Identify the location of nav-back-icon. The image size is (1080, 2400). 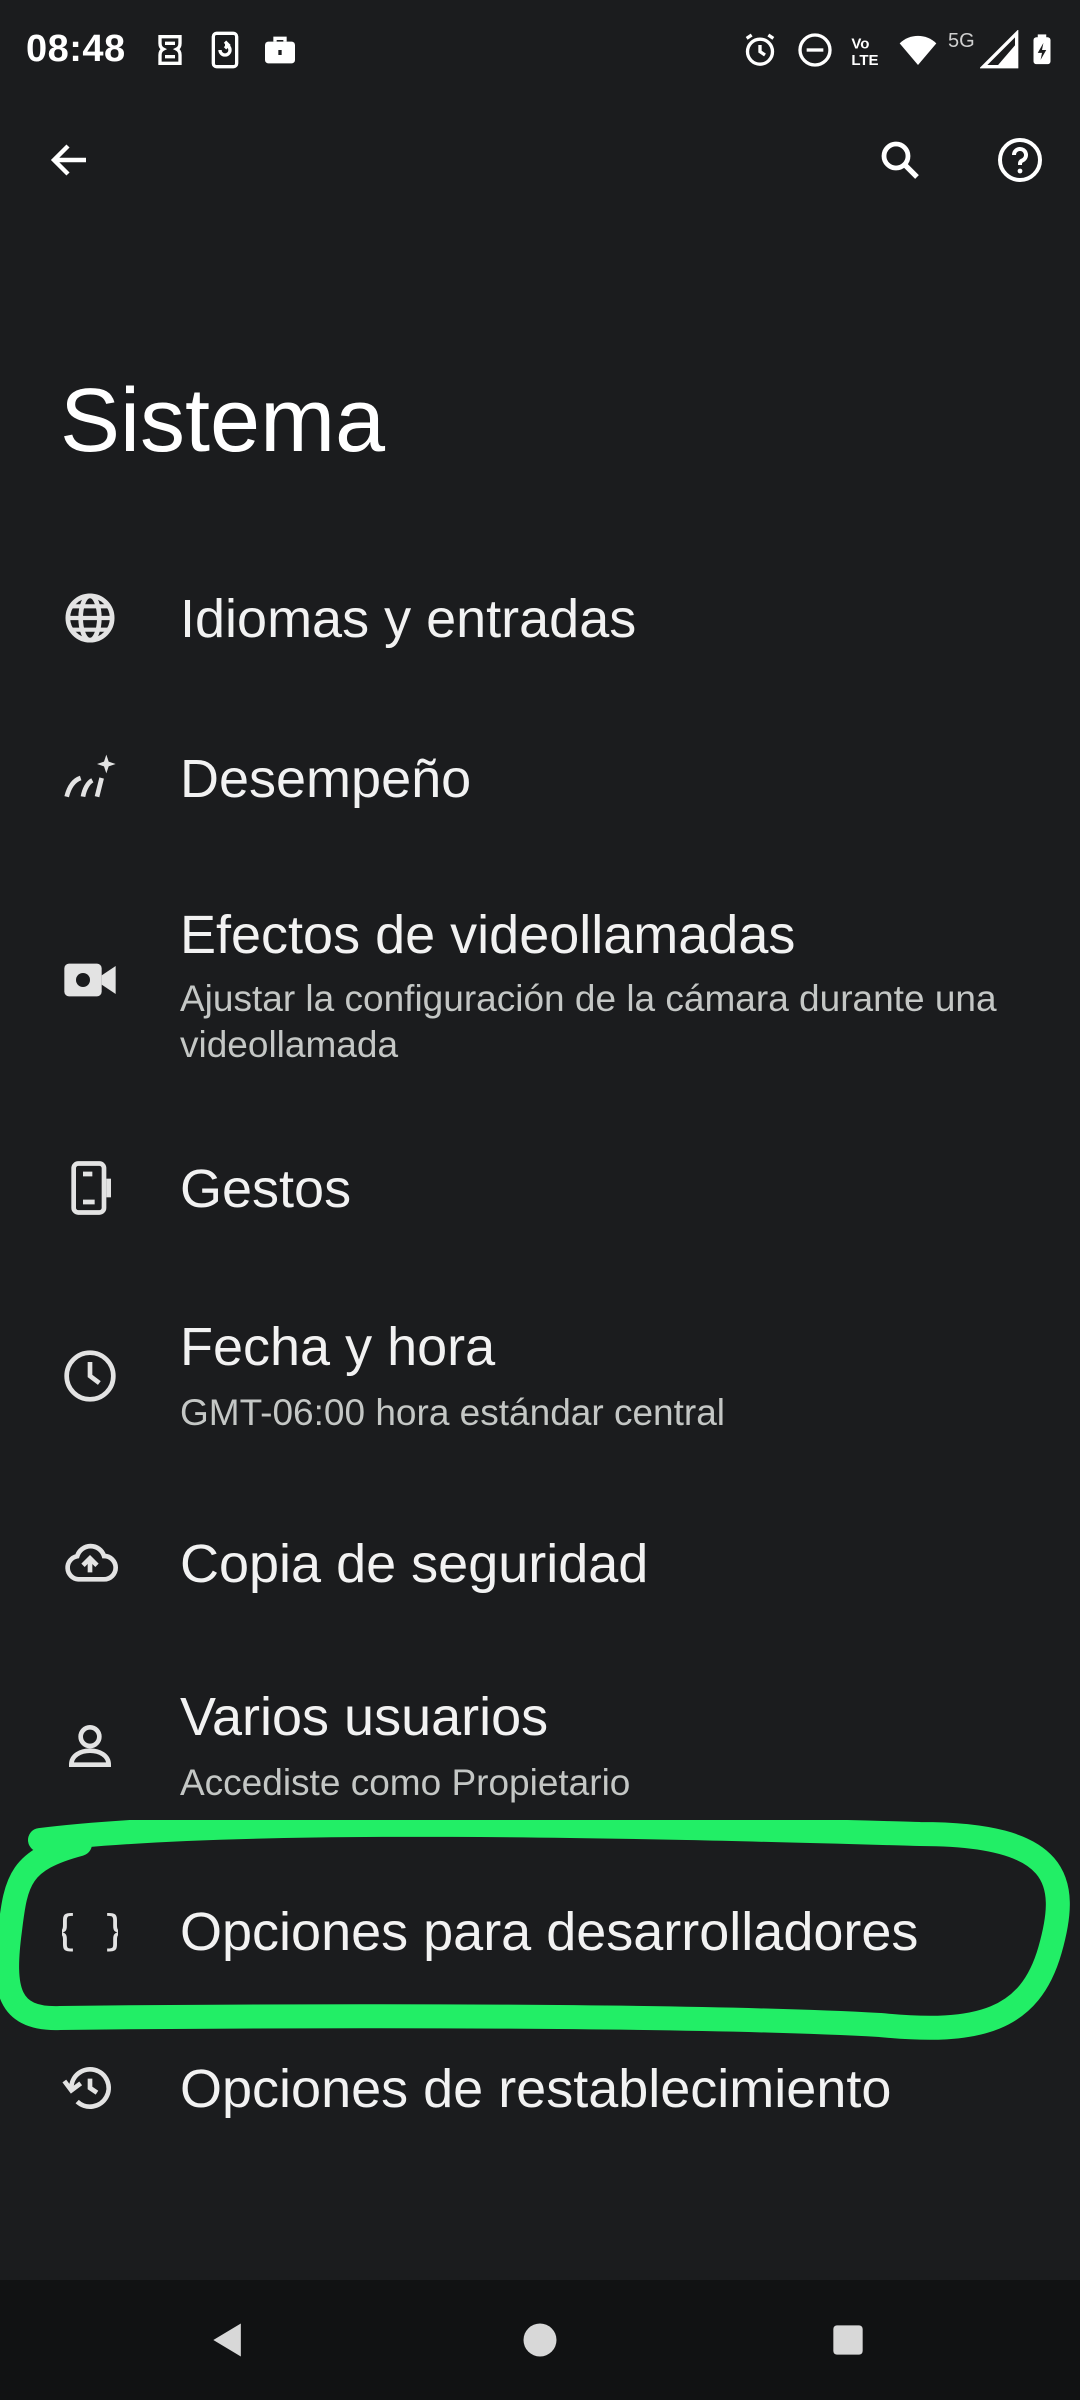
(227, 2340).